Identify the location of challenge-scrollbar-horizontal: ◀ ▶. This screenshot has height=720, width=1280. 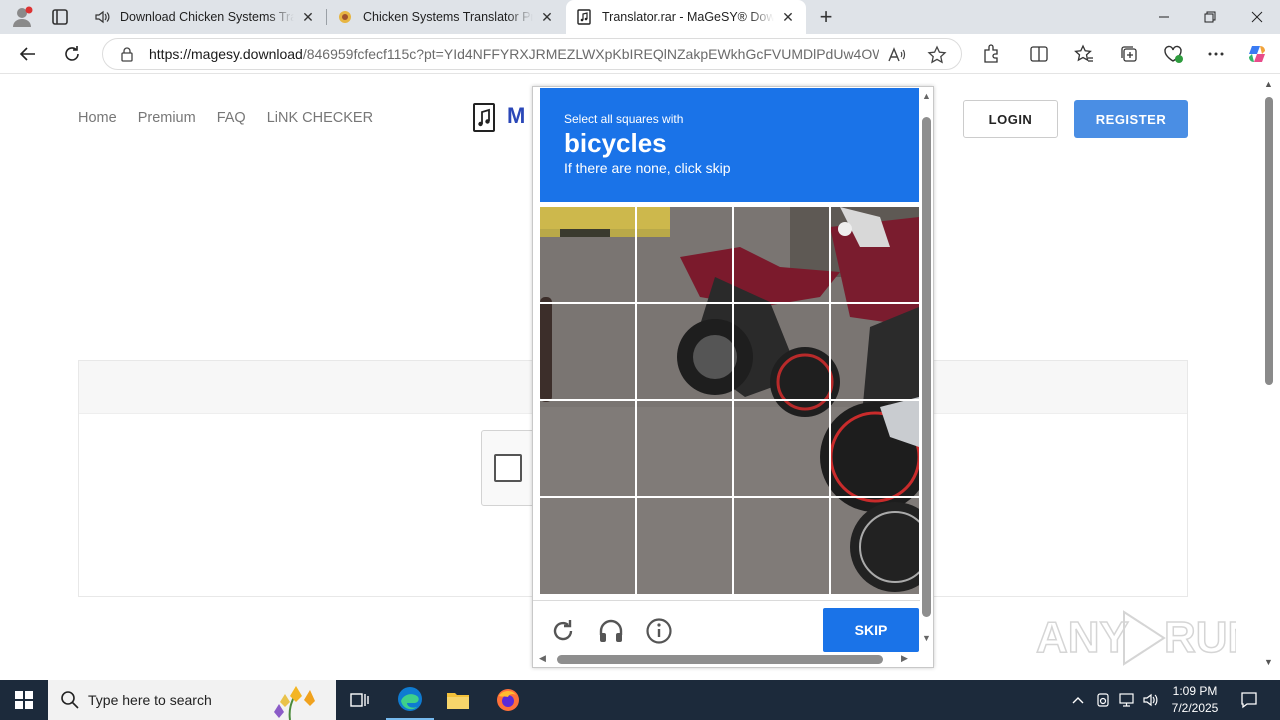
(726, 660).